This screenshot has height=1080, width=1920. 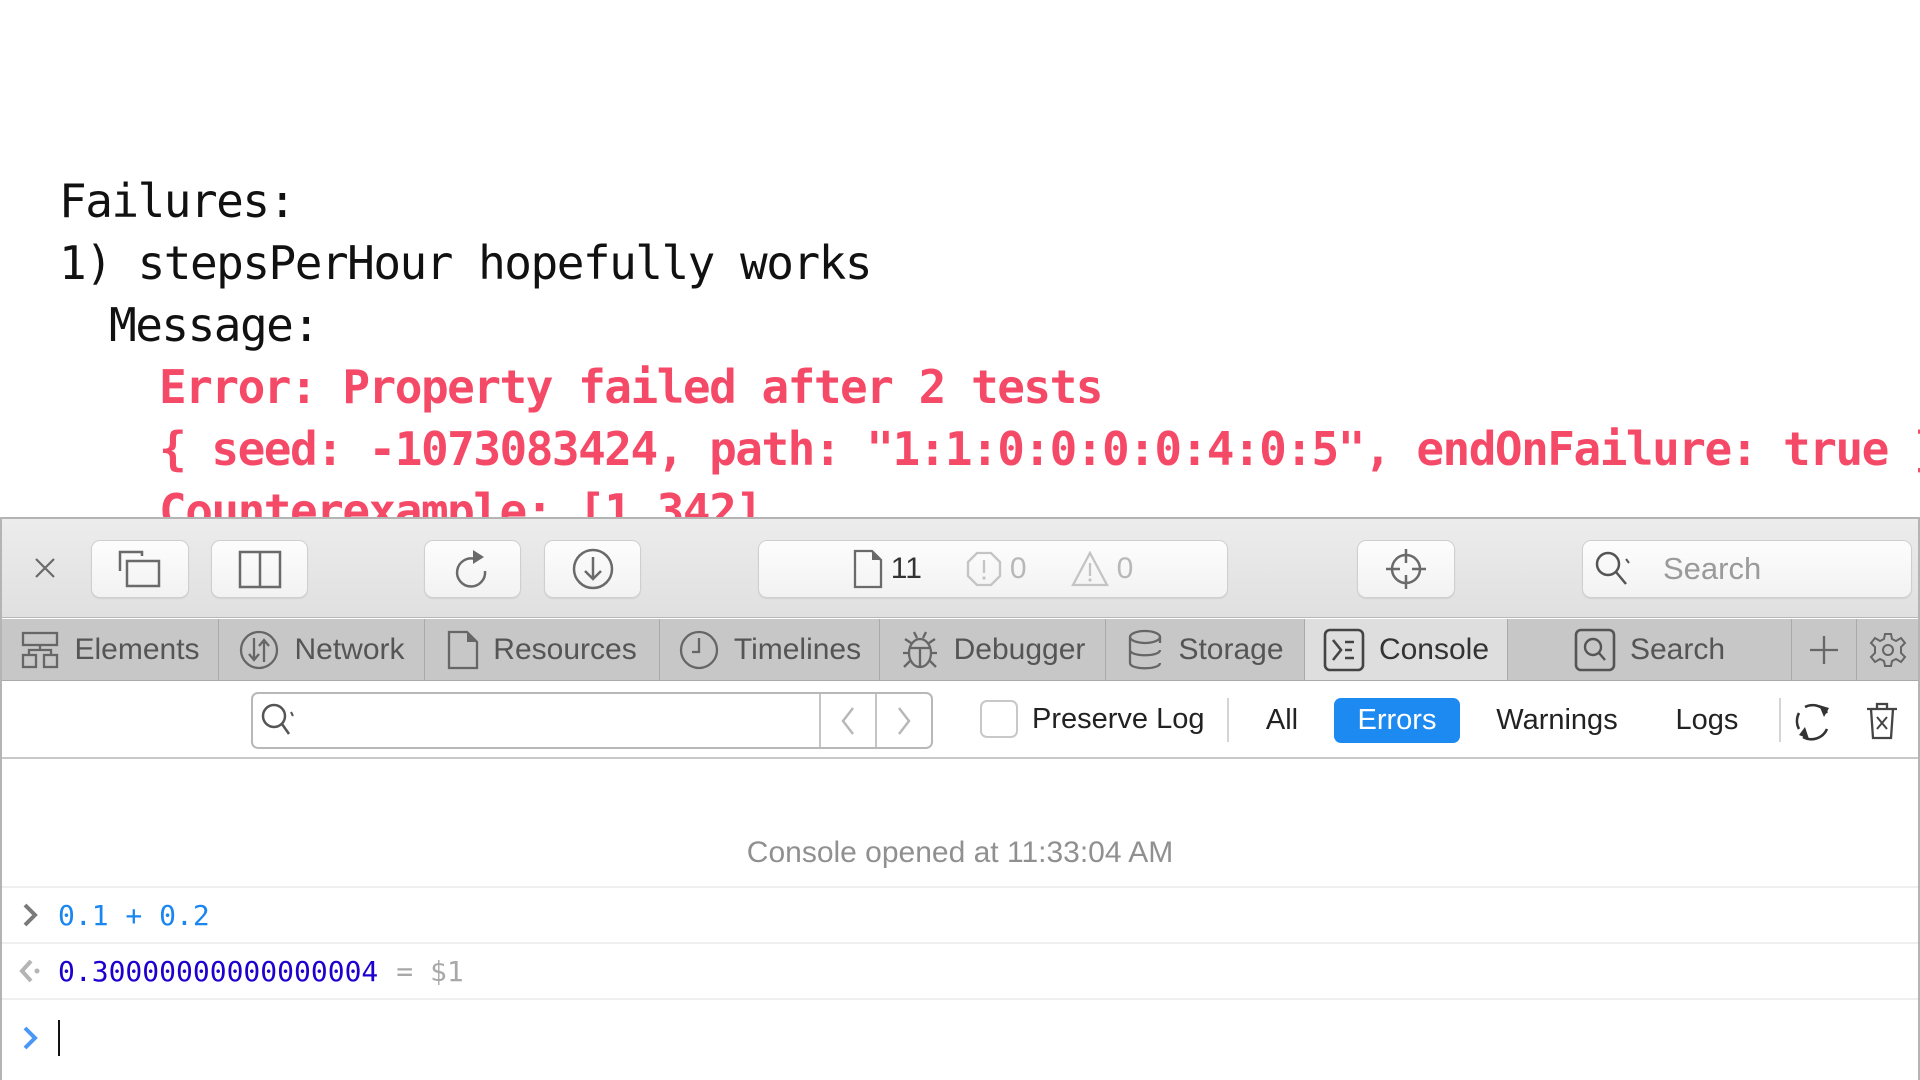 I want to click on download-button, so click(x=592, y=569).